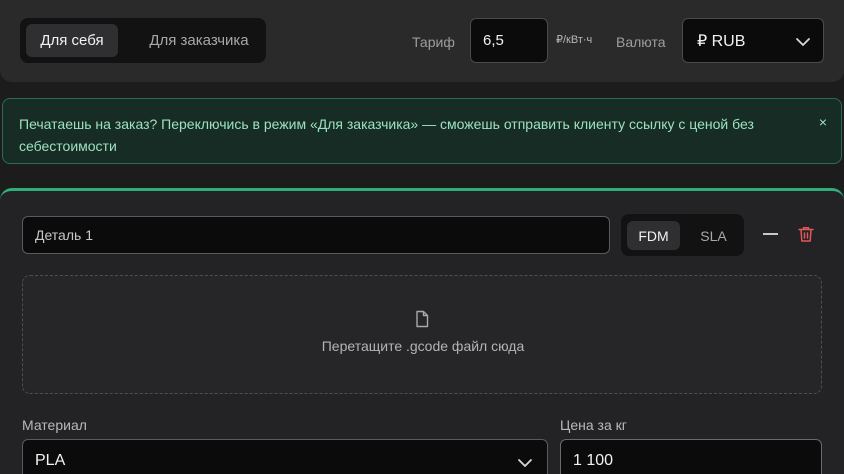 Image resolution: width=844 pixels, height=474 pixels. What do you see at coordinates (54, 425) in the screenshot?
I see `material-label: Материал` at bounding box center [54, 425].